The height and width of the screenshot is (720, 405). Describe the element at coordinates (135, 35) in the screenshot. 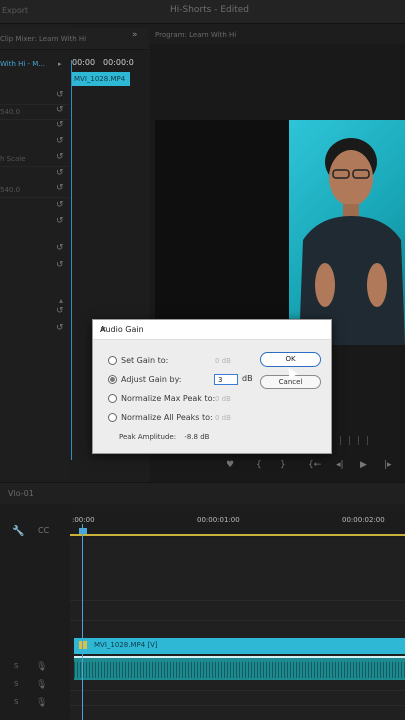

I see `panel-overflow-icon: »` at that location.